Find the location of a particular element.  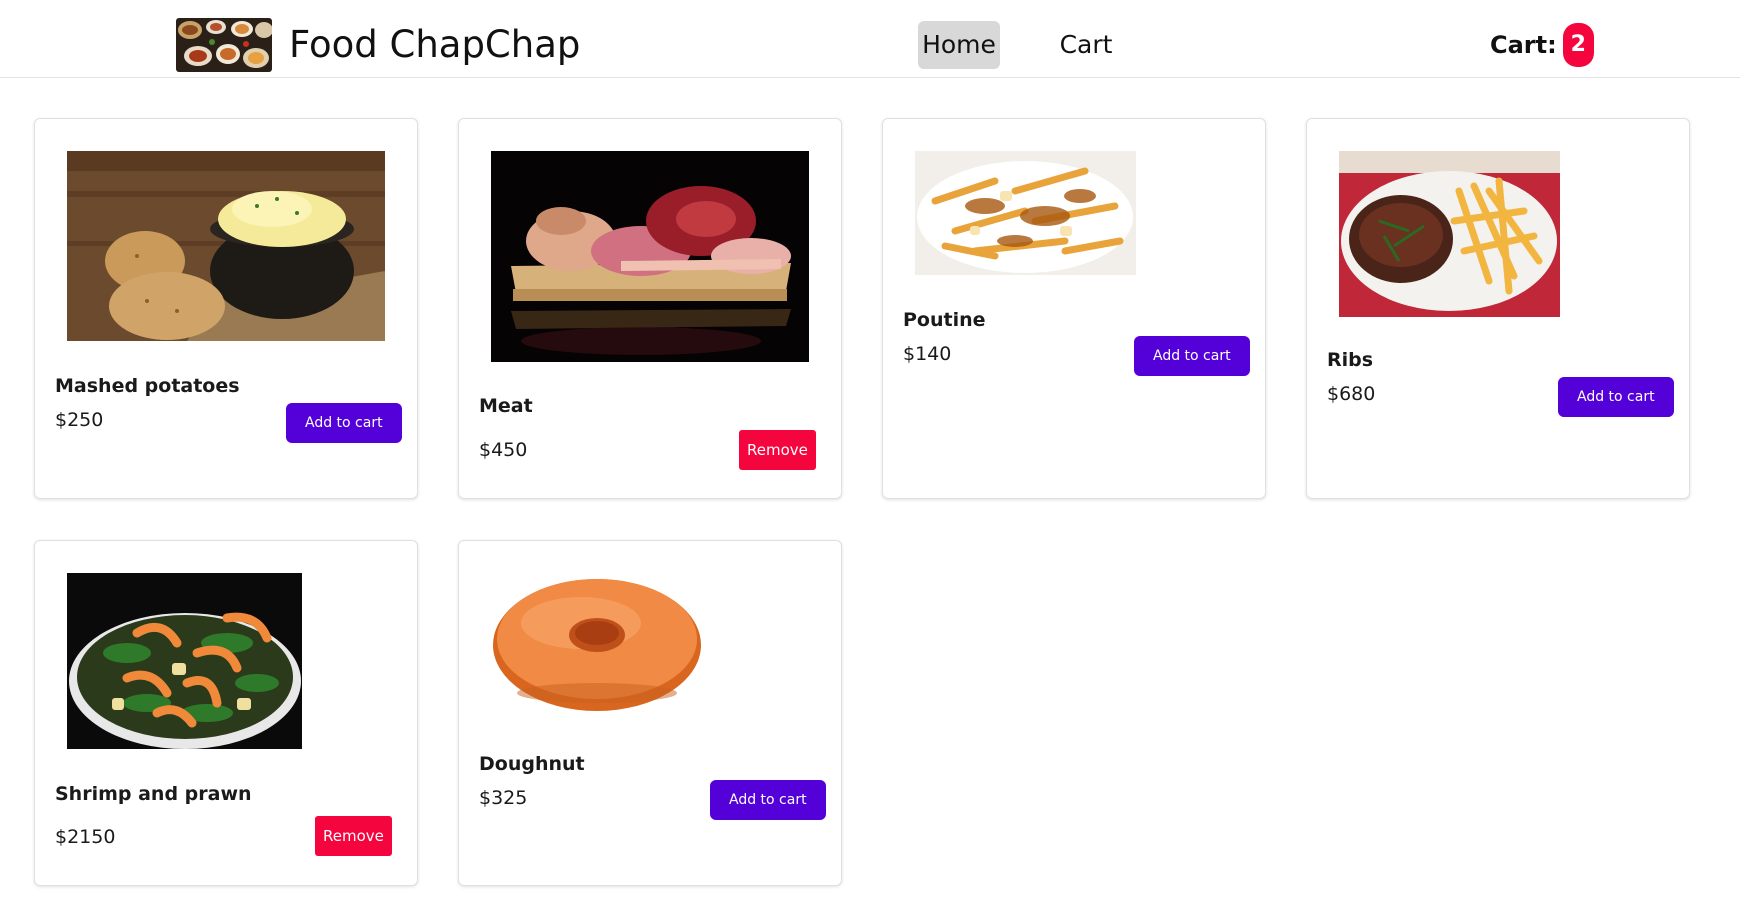

product-price: $140 is located at coordinates (927, 354).